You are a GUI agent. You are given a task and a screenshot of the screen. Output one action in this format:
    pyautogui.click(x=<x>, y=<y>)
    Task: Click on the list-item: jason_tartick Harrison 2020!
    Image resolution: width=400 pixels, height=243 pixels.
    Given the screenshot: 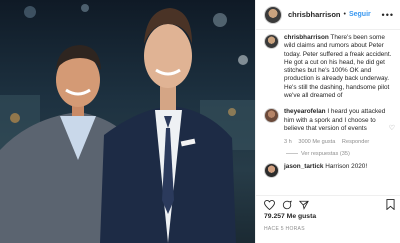 What is the action you would take?
    pyautogui.click(x=329, y=170)
    